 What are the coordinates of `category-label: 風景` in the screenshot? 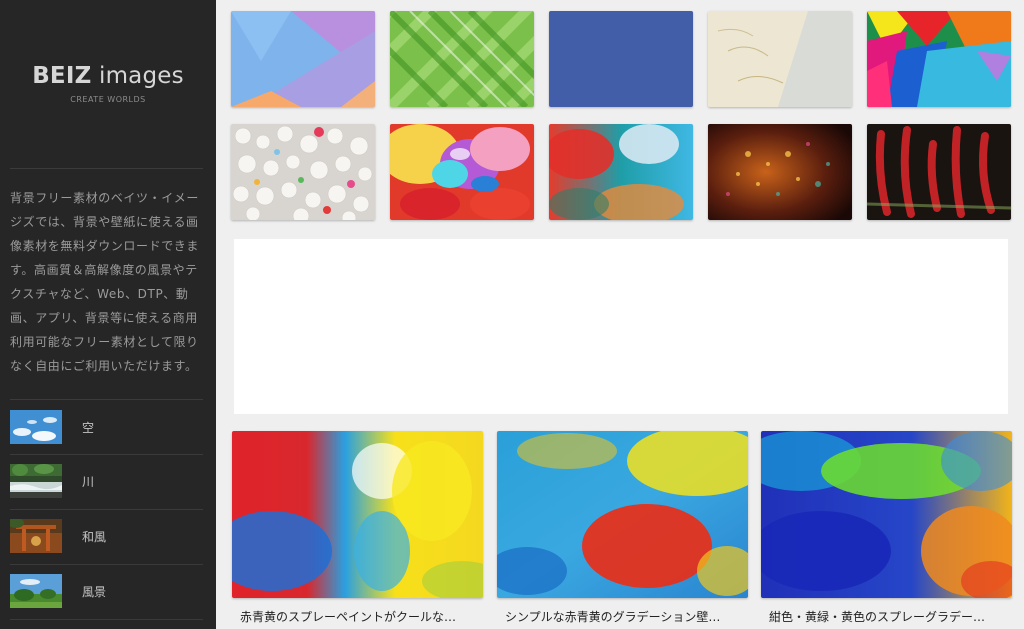 It's located at (94, 591).